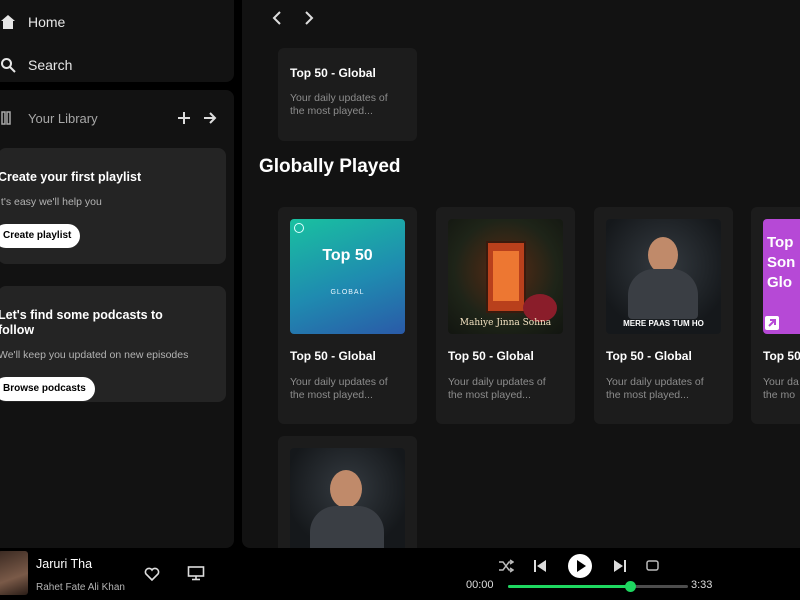 The height and width of the screenshot is (600, 800). Describe the element at coordinates (152, 574) in the screenshot. I see `heart-icon` at that location.